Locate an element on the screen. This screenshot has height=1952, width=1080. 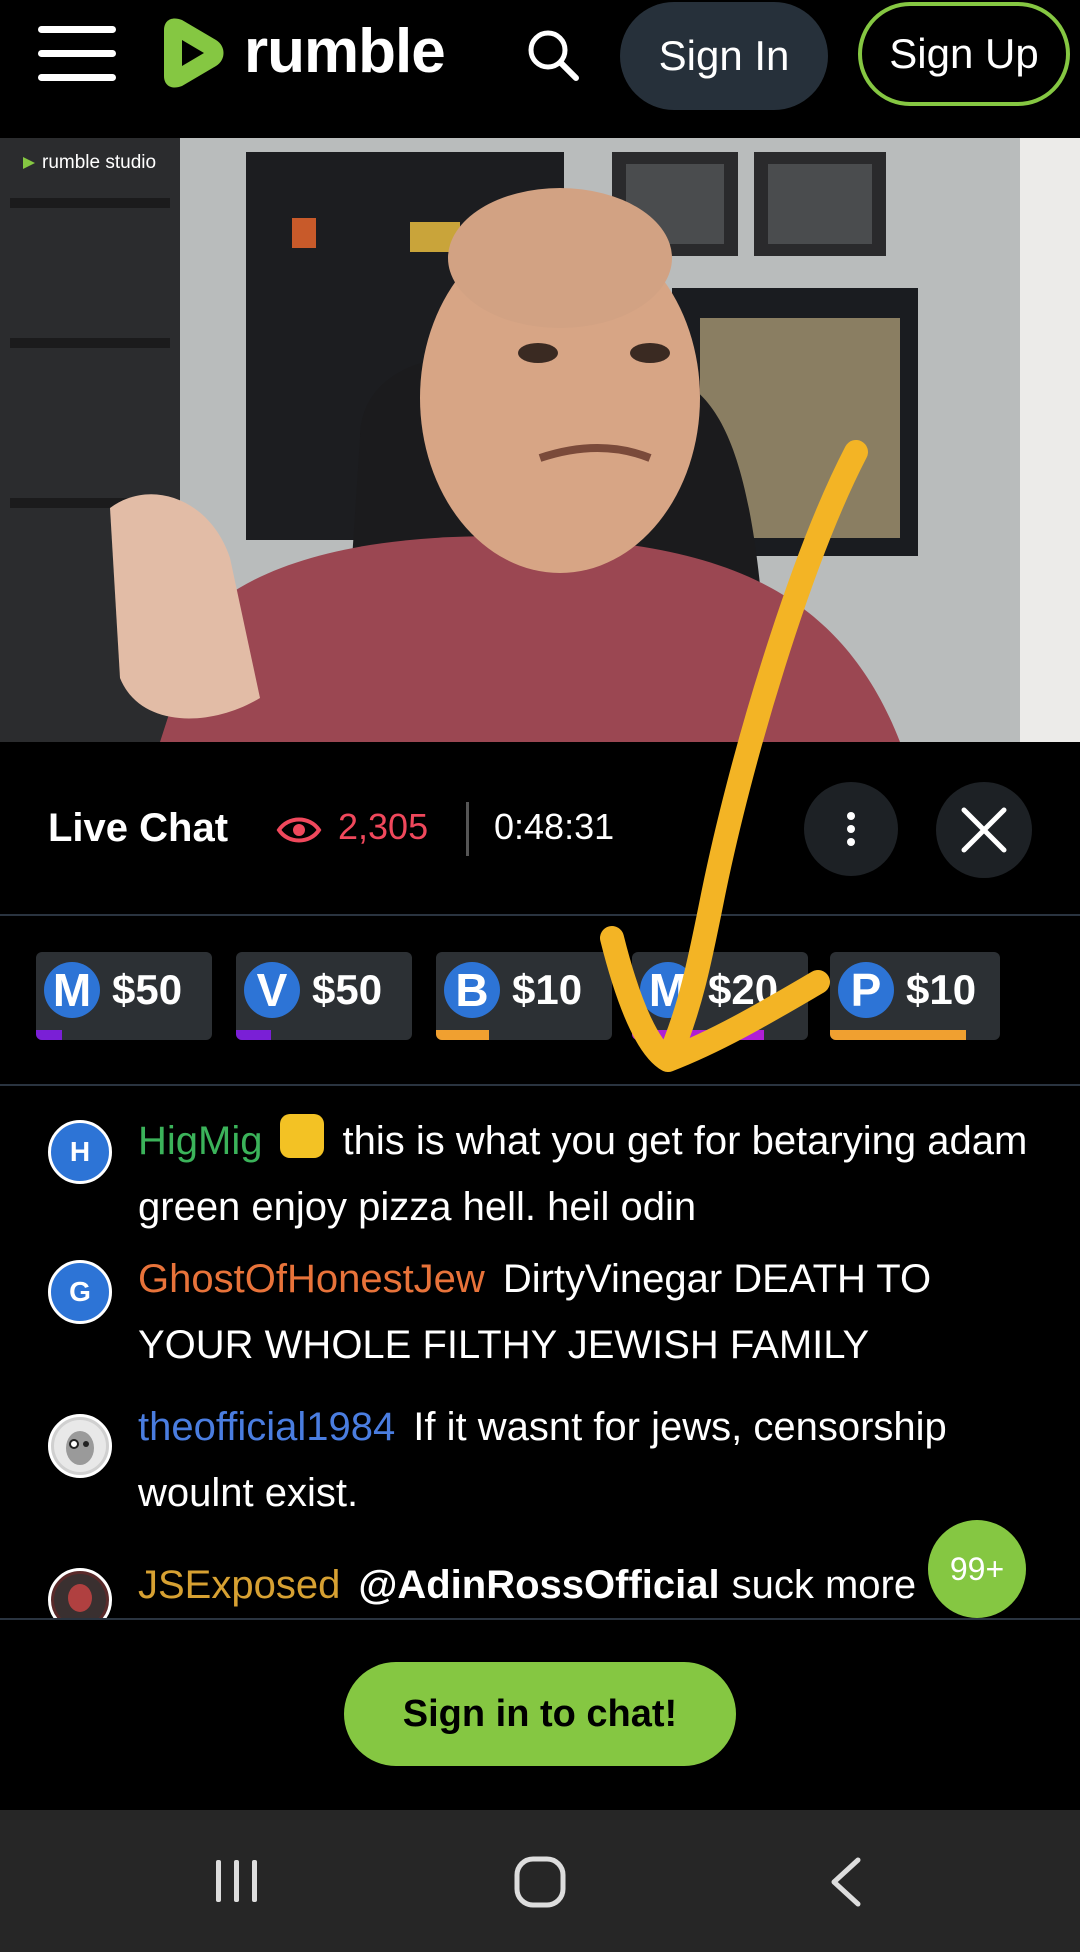
rumble-studio-label: rumble studio is located at coordinates (99, 162).